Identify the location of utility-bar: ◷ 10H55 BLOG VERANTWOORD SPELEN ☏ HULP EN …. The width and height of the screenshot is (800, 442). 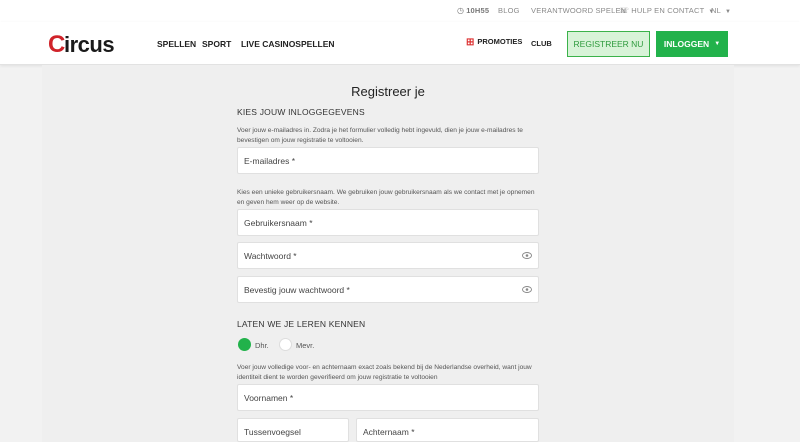
(400, 11).